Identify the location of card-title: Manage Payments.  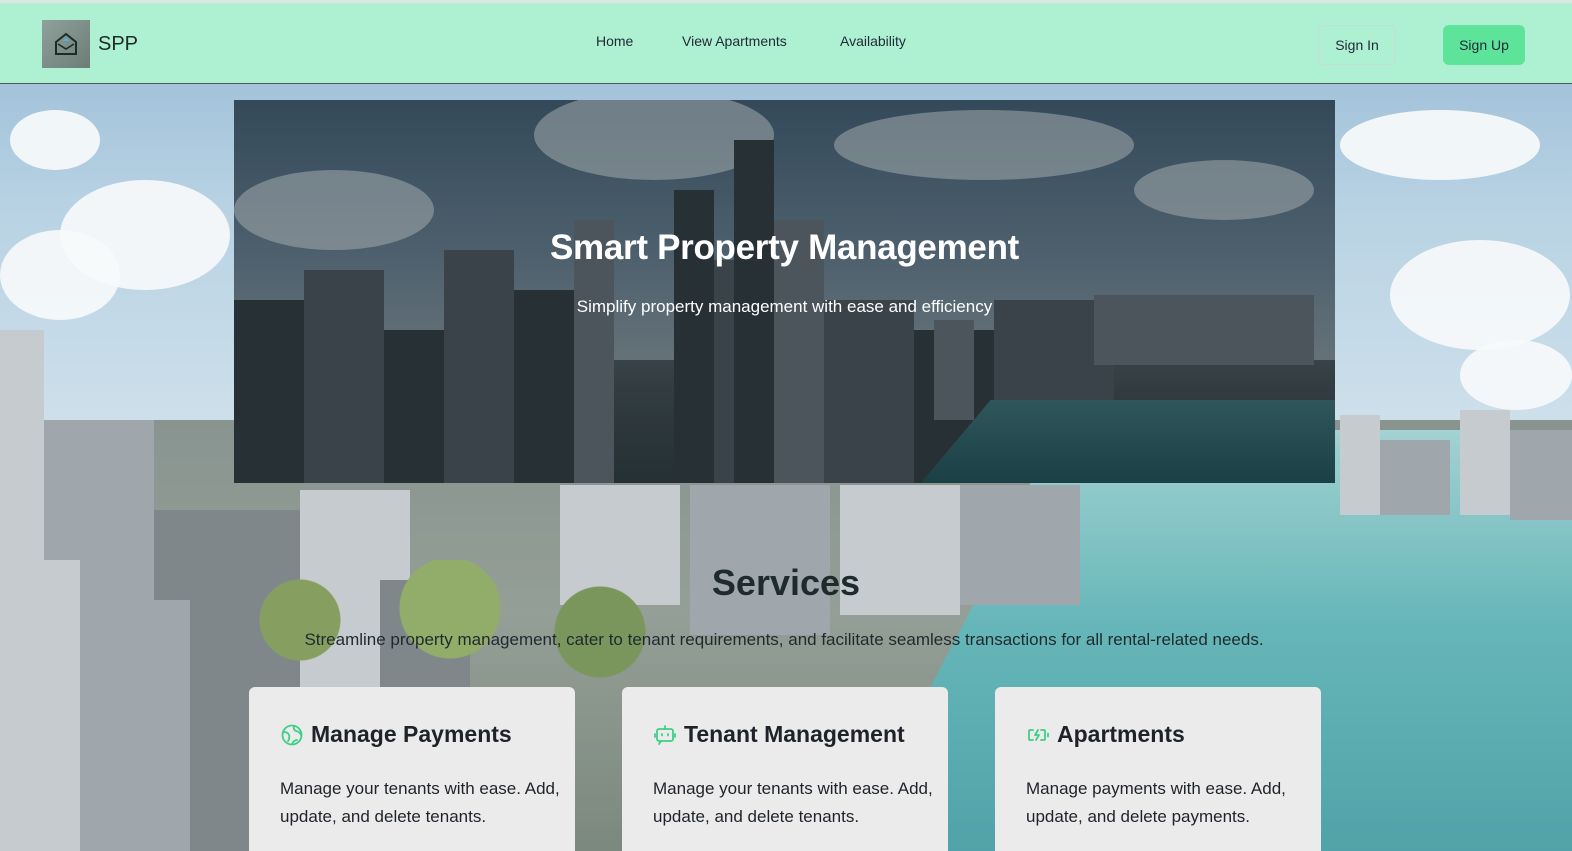
(411, 734).